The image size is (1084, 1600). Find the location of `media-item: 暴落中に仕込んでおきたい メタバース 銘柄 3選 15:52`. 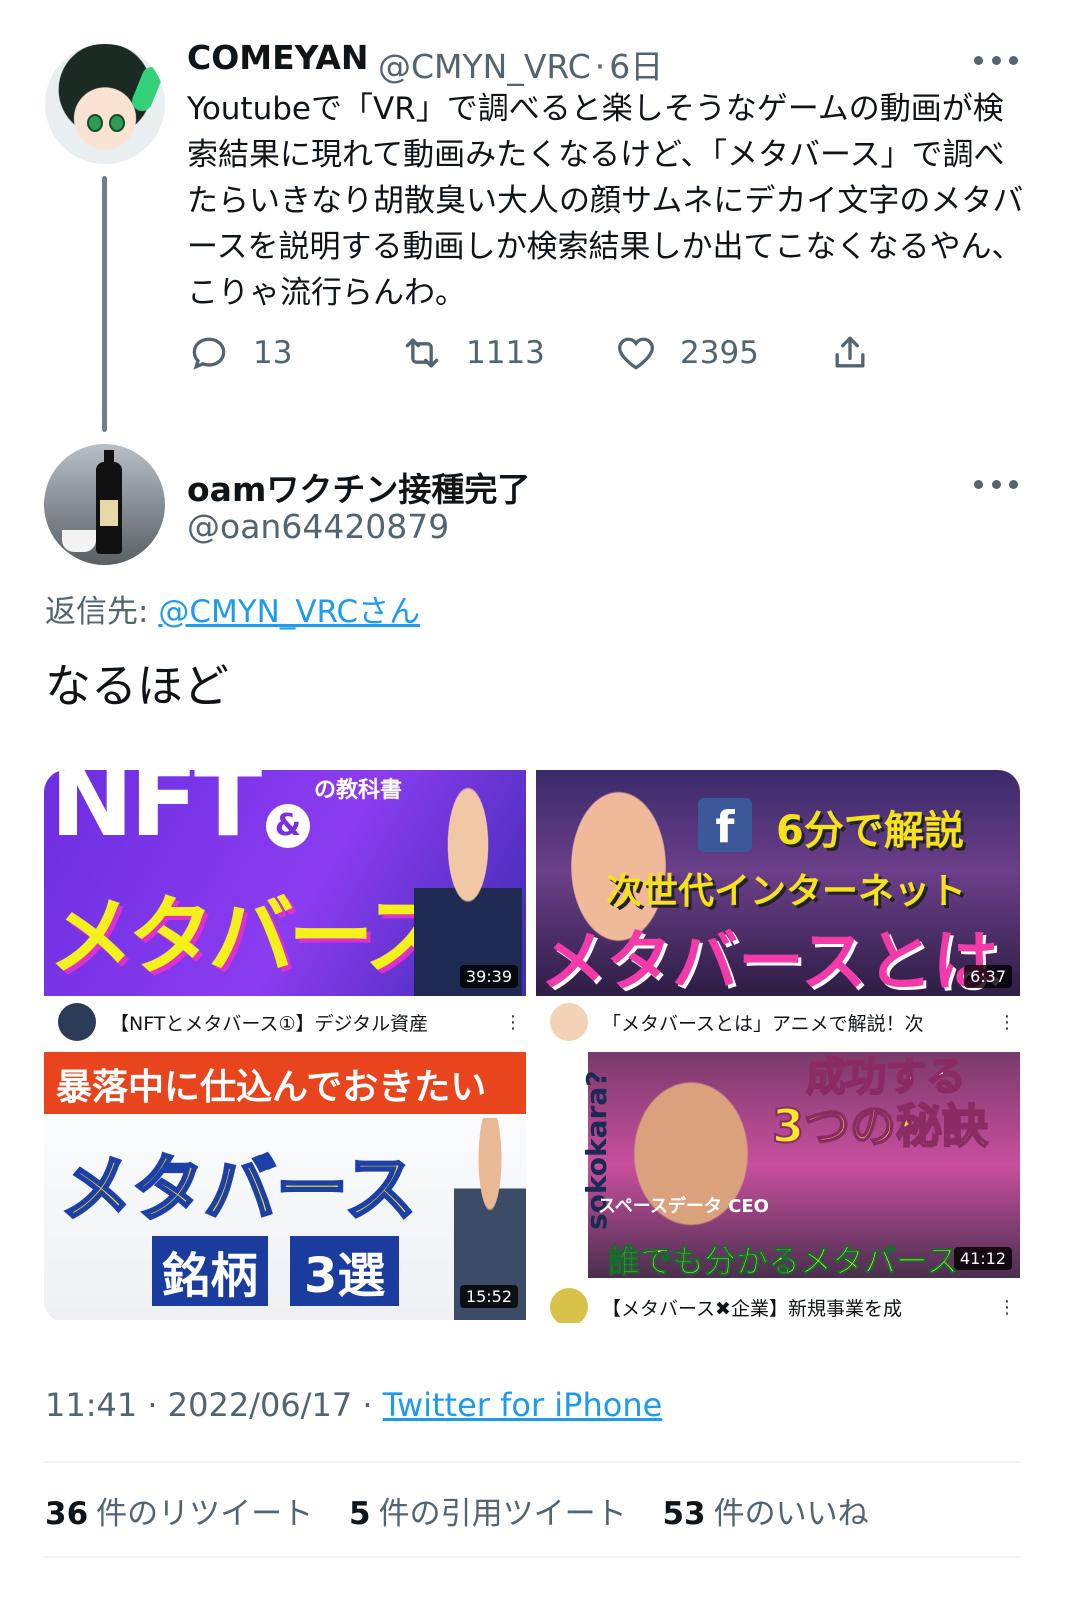

media-item: 暴落中に仕込んでおきたい メタバース 銘柄 3選 15:52 is located at coordinates (285, 1187).